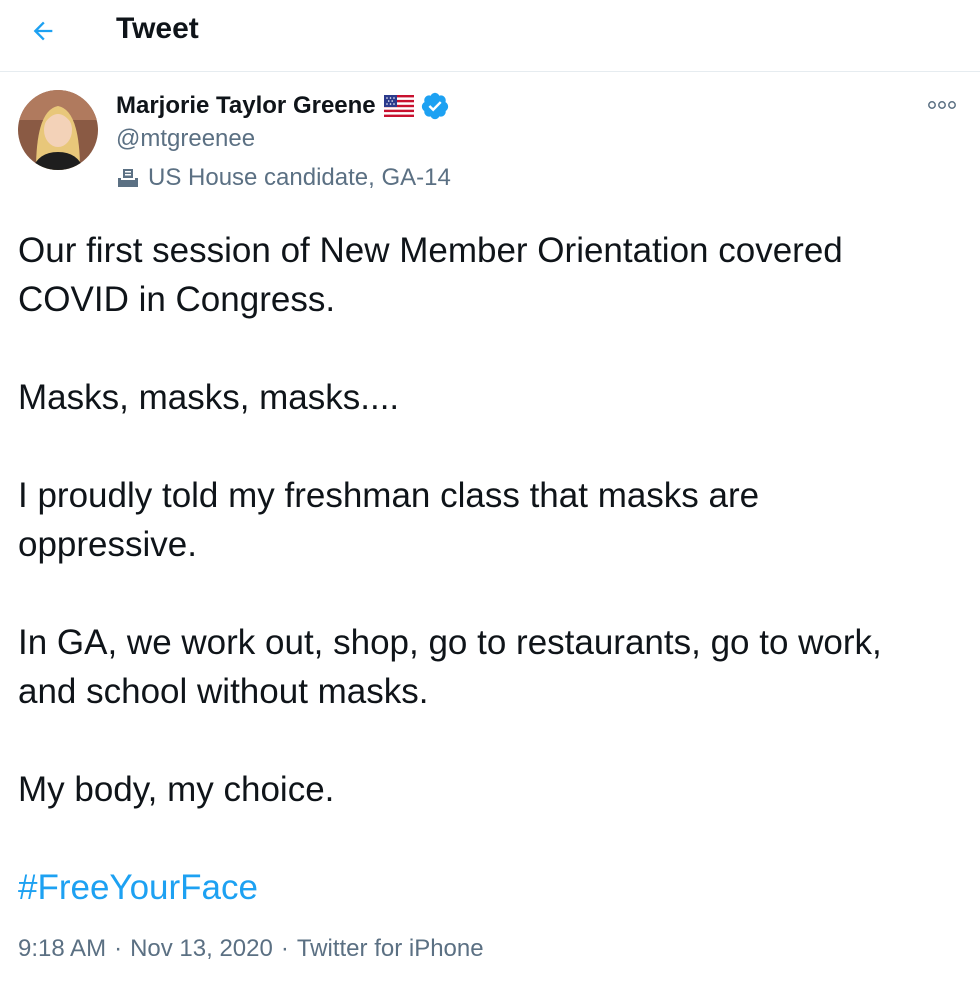 The image size is (980, 990). I want to click on tweet-line: COVID in Congress., so click(177, 299).